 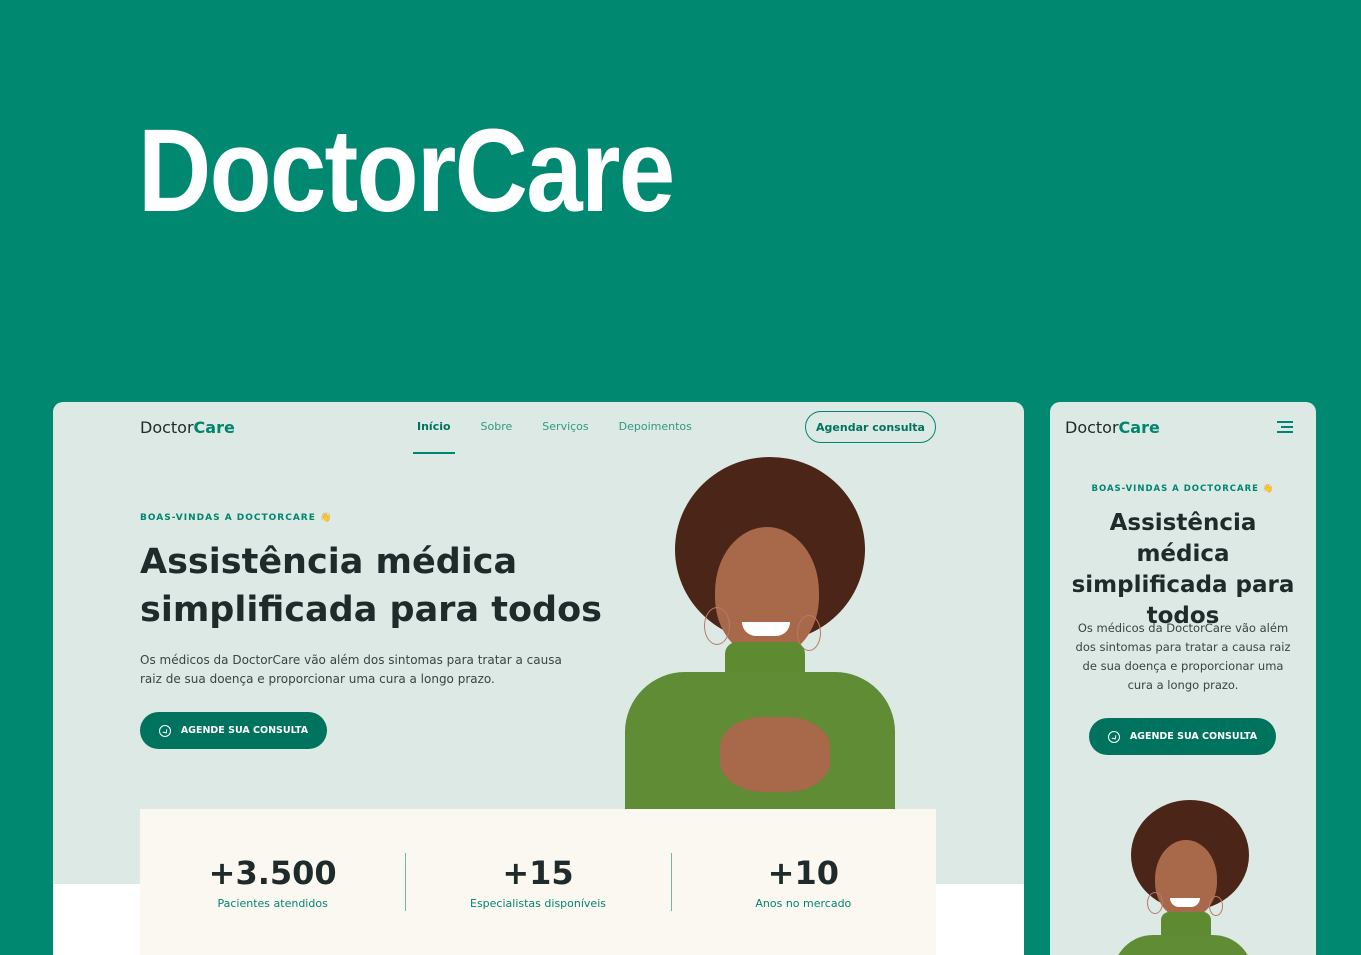 I want to click on stat-label: Pacientes atendidos, so click(x=272, y=903).